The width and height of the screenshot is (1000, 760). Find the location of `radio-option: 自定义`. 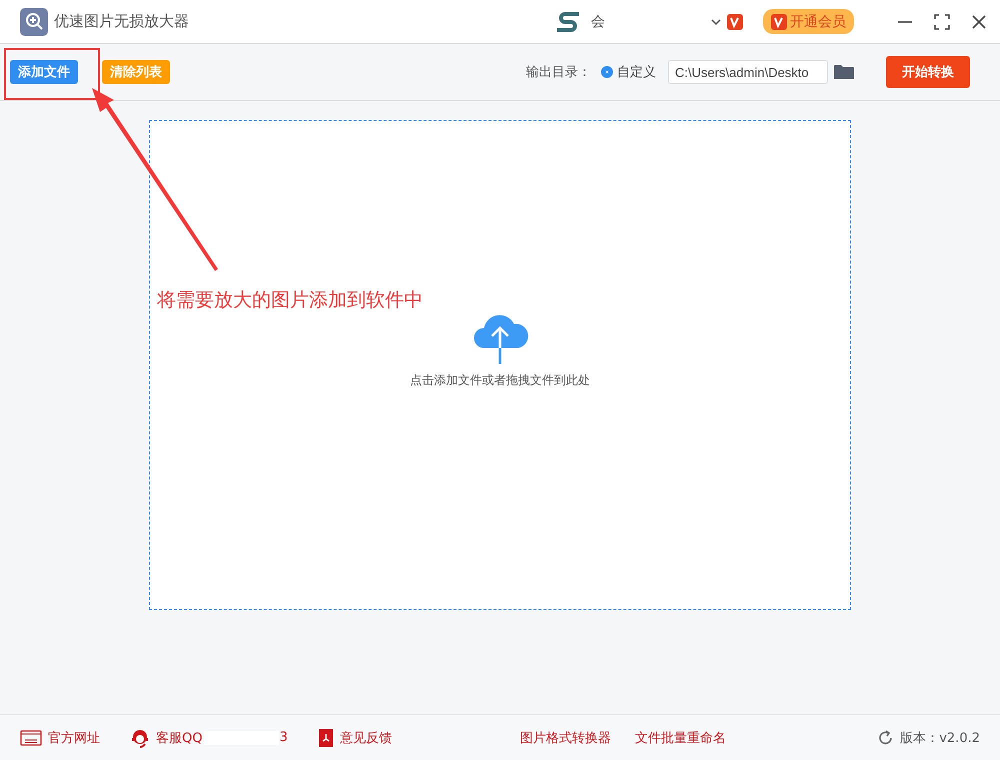

radio-option: 自定义 is located at coordinates (628, 72).